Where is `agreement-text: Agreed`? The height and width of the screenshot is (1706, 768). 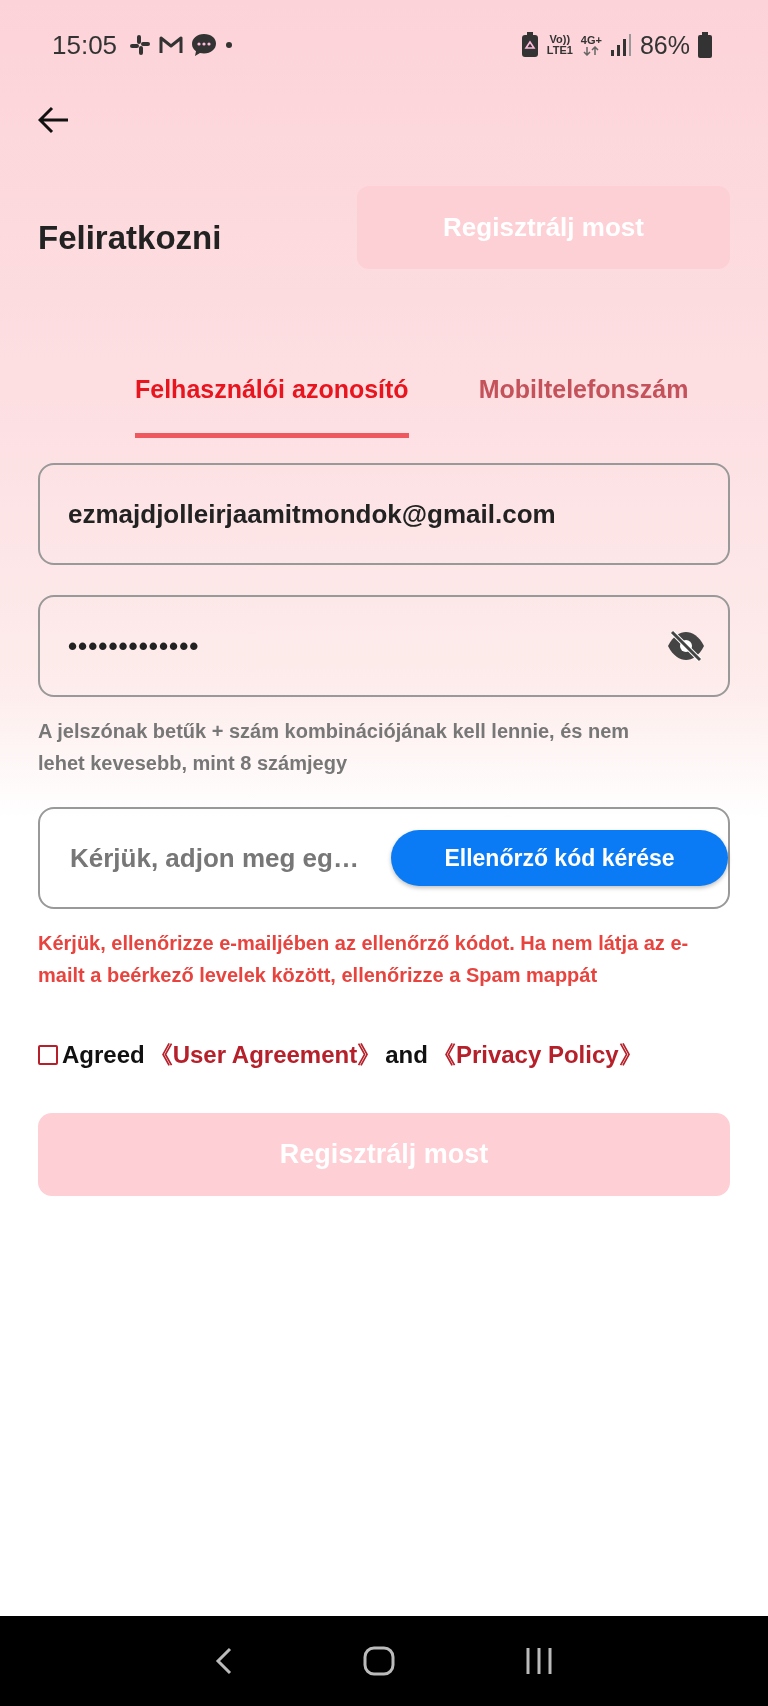
agreement-text: Agreed is located at coordinates (103, 1055).